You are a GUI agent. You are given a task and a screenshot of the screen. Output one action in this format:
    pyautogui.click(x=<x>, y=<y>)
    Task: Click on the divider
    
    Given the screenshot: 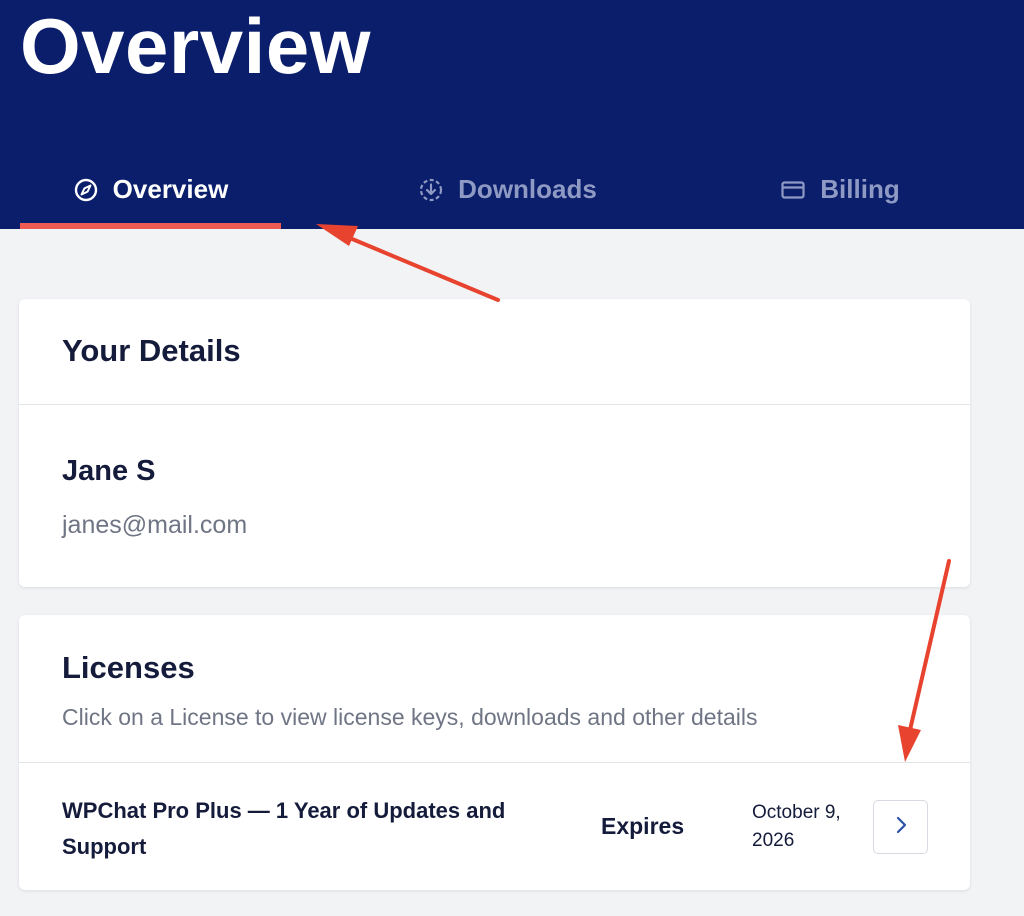 What is the action you would take?
    pyautogui.click(x=494, y=404)
    